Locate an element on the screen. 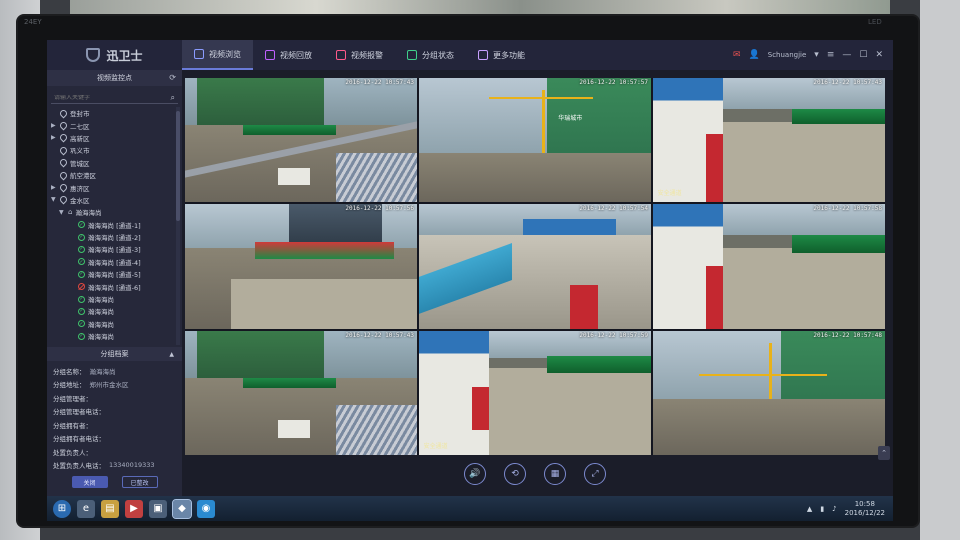 This screenshot has width=960, height=540. video-cell-9: 2016-12-22 10:57:48 is located at coordinates (769, 392).